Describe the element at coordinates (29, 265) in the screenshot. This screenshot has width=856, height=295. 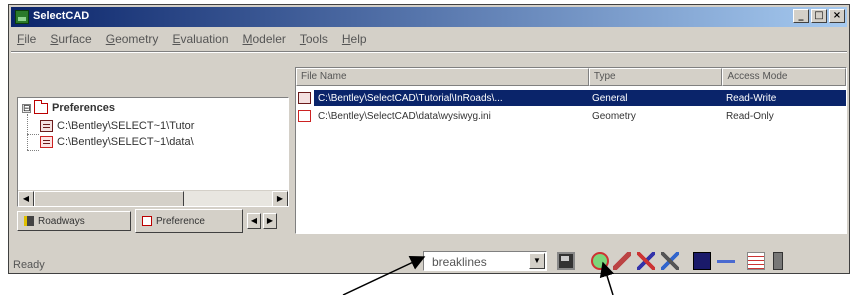
I see `status-bar-text: Ready` at that location.